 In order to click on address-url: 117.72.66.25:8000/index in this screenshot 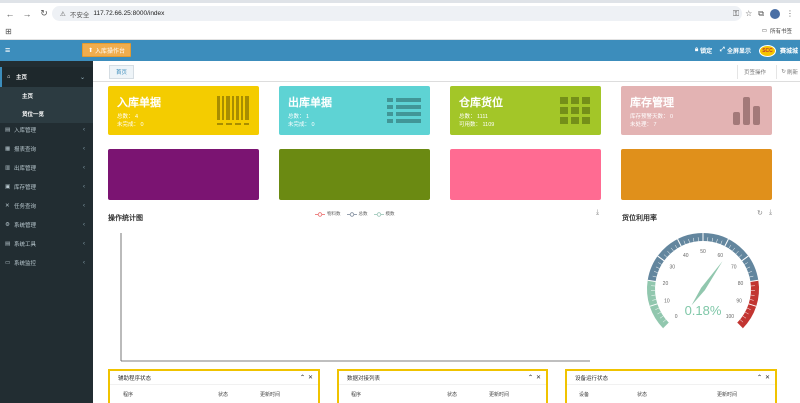, I will do `click(129, 13)`.